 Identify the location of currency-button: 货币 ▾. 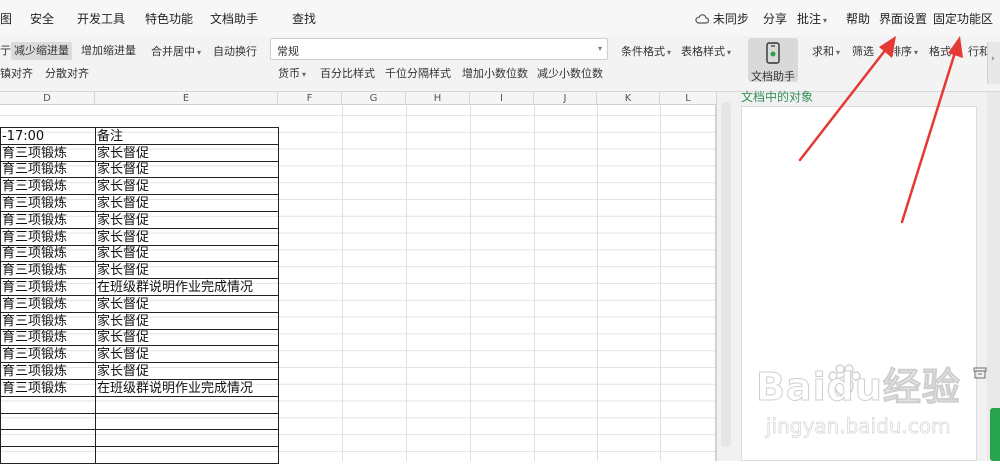
(292, 74).